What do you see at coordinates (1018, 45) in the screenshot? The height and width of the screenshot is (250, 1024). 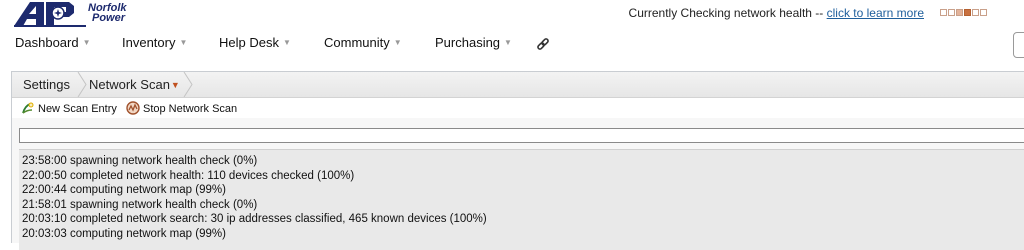 I see `search-box` at bounding box center [1018, 45].